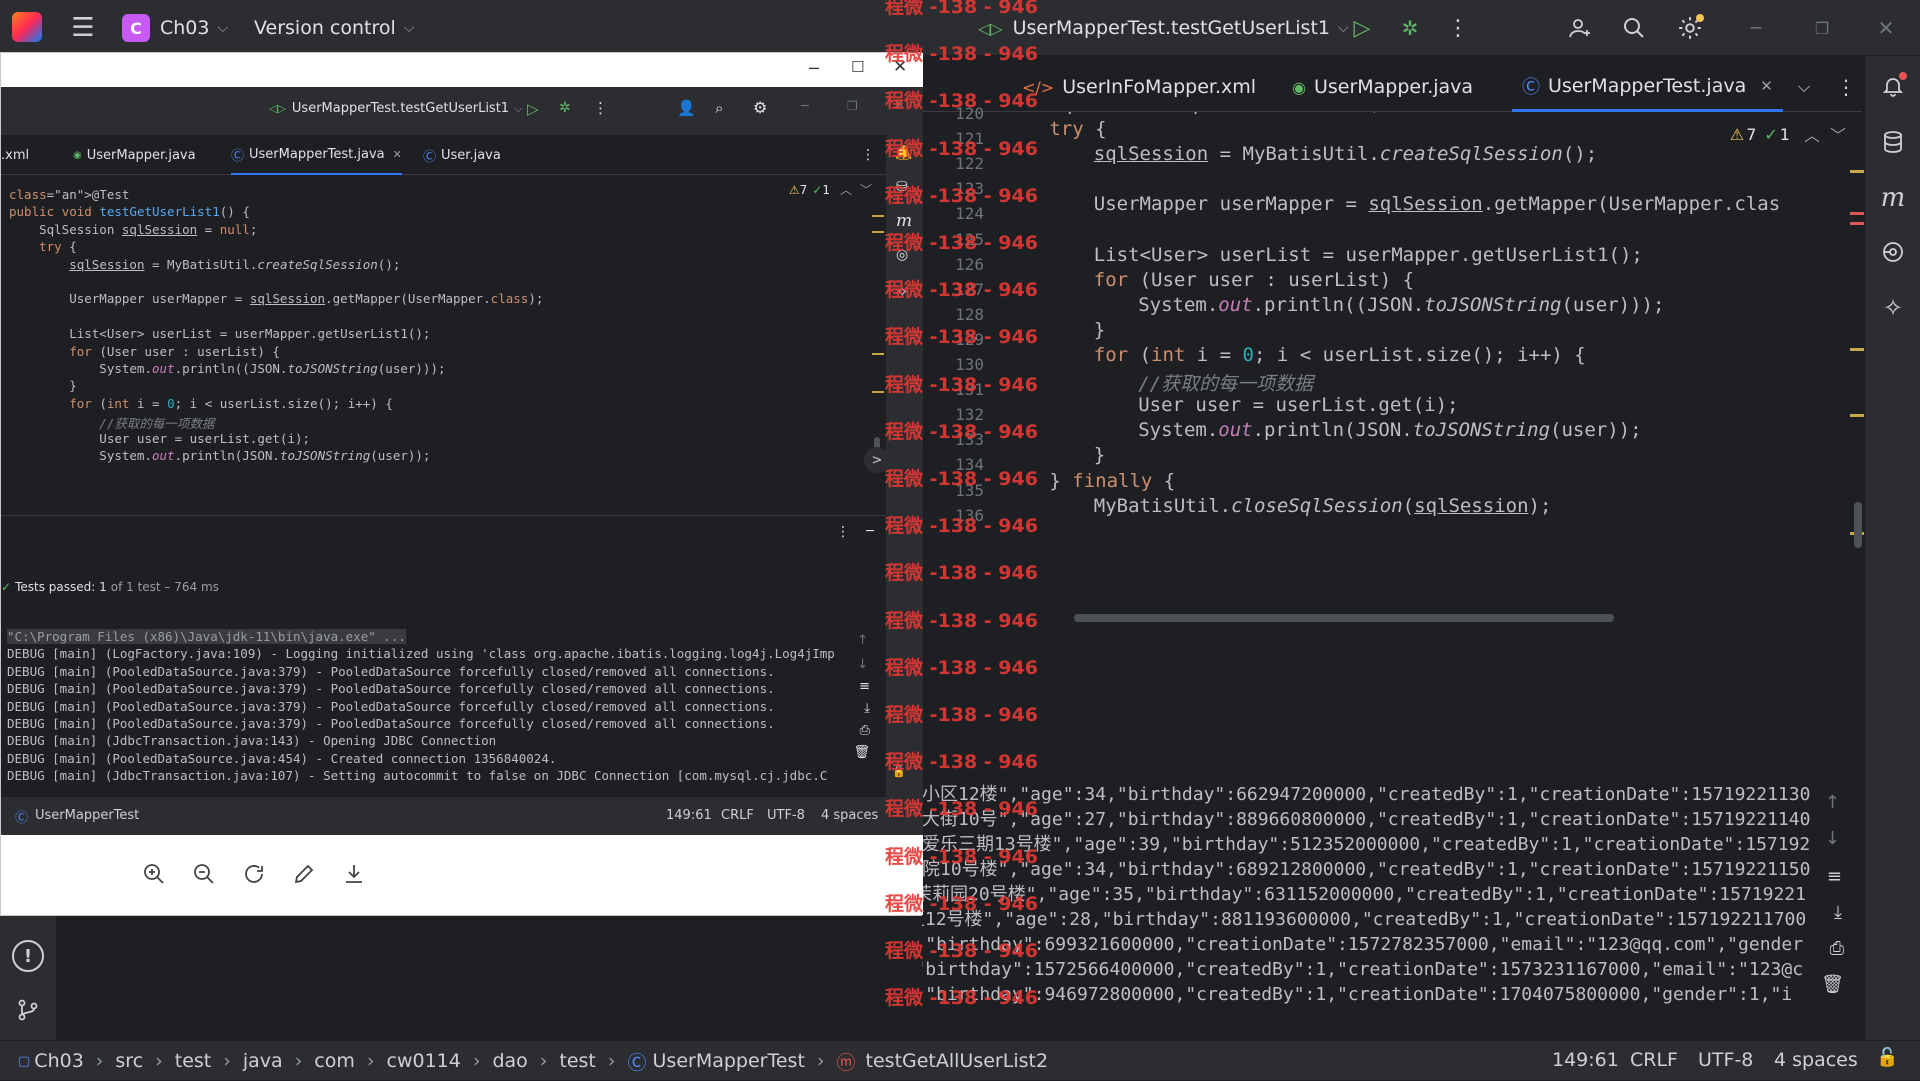  Describe the element at coordinates (1893, 308) in the screenshot. I see `sparkle-icon: ✧` at that location.